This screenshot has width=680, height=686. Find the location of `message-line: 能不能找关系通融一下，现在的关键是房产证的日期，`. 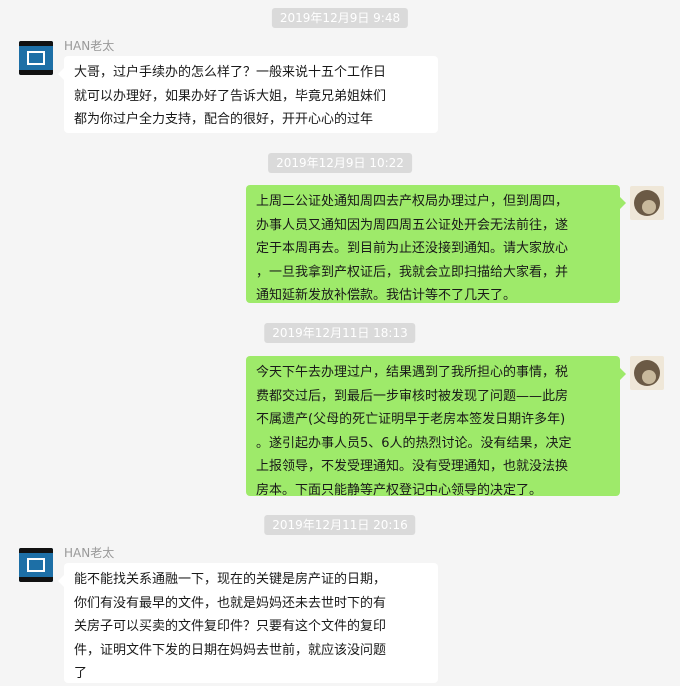

message-line: 能不能找关系通融一下，现在的关键是房产证的日期， is located at coordinates (230, 579).